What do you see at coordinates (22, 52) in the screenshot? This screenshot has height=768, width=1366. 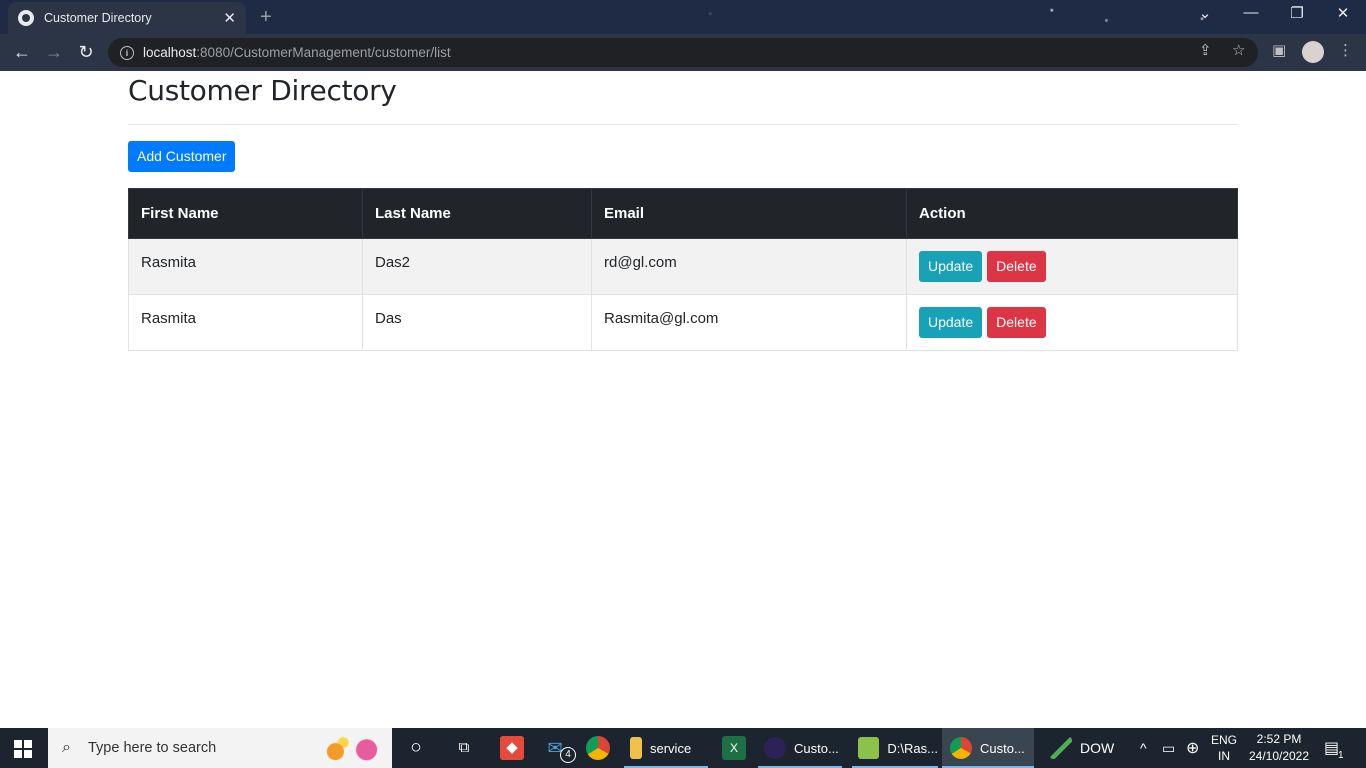 I see `back-button: ←` at bounding box center [22, 52].